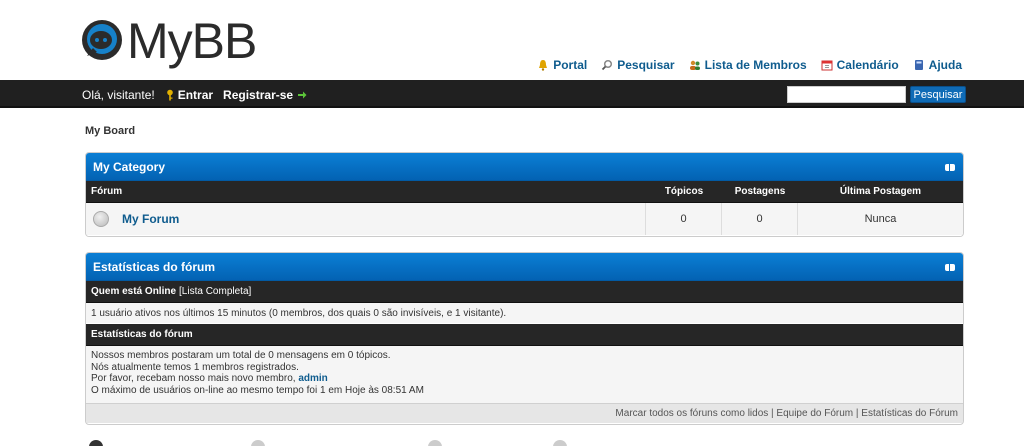 The width and height of the screenshot is (1024, 446). Describe the element at coordinates (258, 95) in the screenshot. I see `register-label: Registrar-se` at that location.